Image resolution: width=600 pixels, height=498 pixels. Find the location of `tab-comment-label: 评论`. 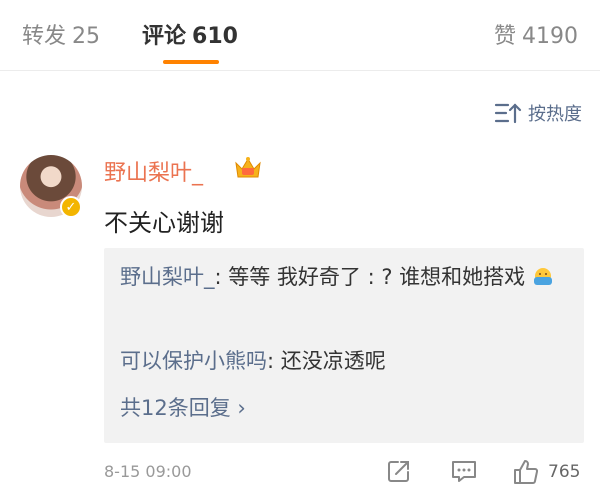

tab-comment-label: 评论 is located at coordinates (164, 36).